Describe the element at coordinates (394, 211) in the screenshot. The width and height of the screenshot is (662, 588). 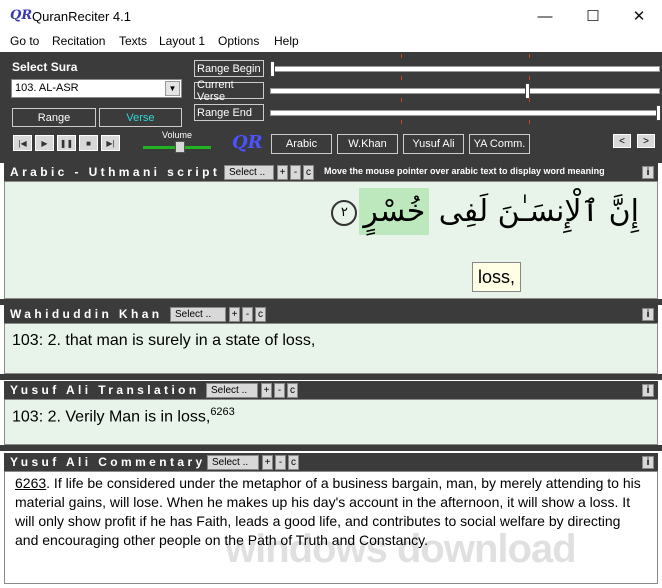
I see `highlighted-word: خُسْرٍ` at that location.